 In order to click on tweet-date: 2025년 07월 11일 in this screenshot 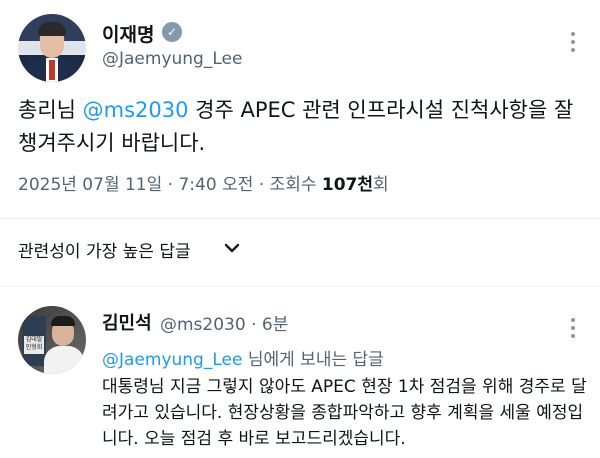, I will do `click(90, 185)`.